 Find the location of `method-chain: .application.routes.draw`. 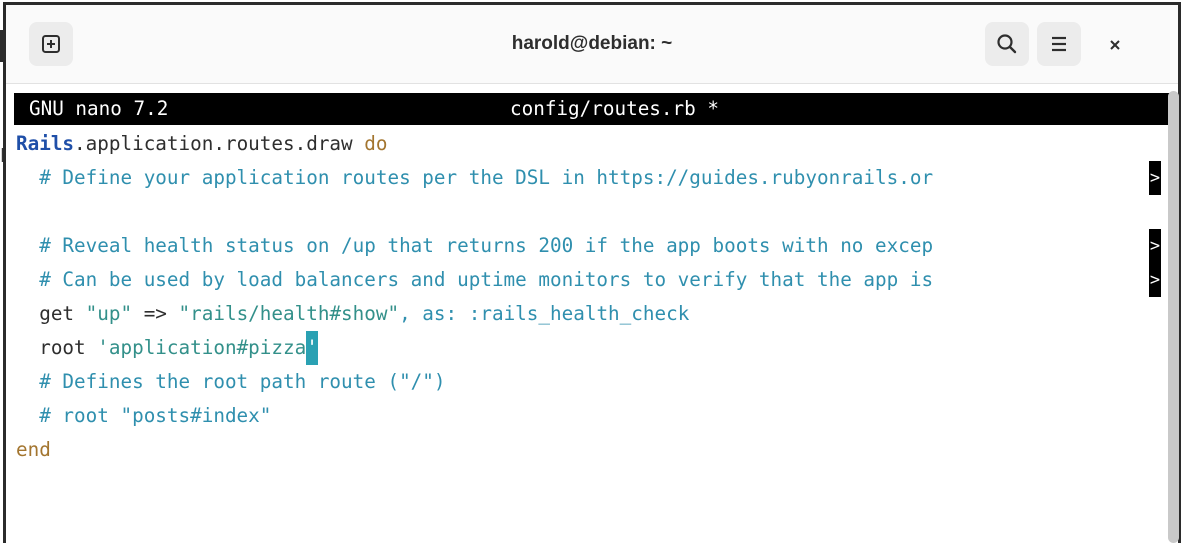

method-chain: .application.routes.draw is located at coordinates (219, 143).